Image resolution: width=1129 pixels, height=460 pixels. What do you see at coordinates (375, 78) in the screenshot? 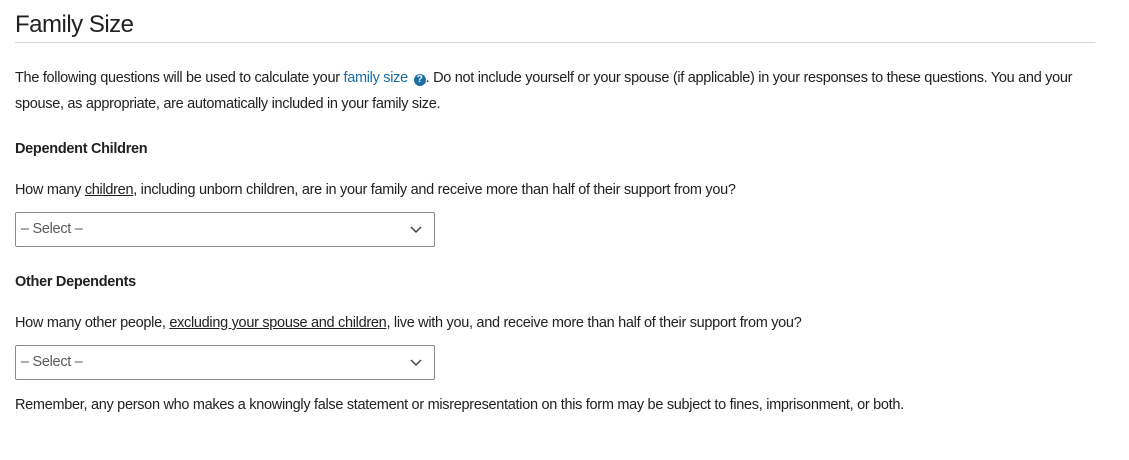
I see `family-size-link: family size` at bounding box center [375, 78].